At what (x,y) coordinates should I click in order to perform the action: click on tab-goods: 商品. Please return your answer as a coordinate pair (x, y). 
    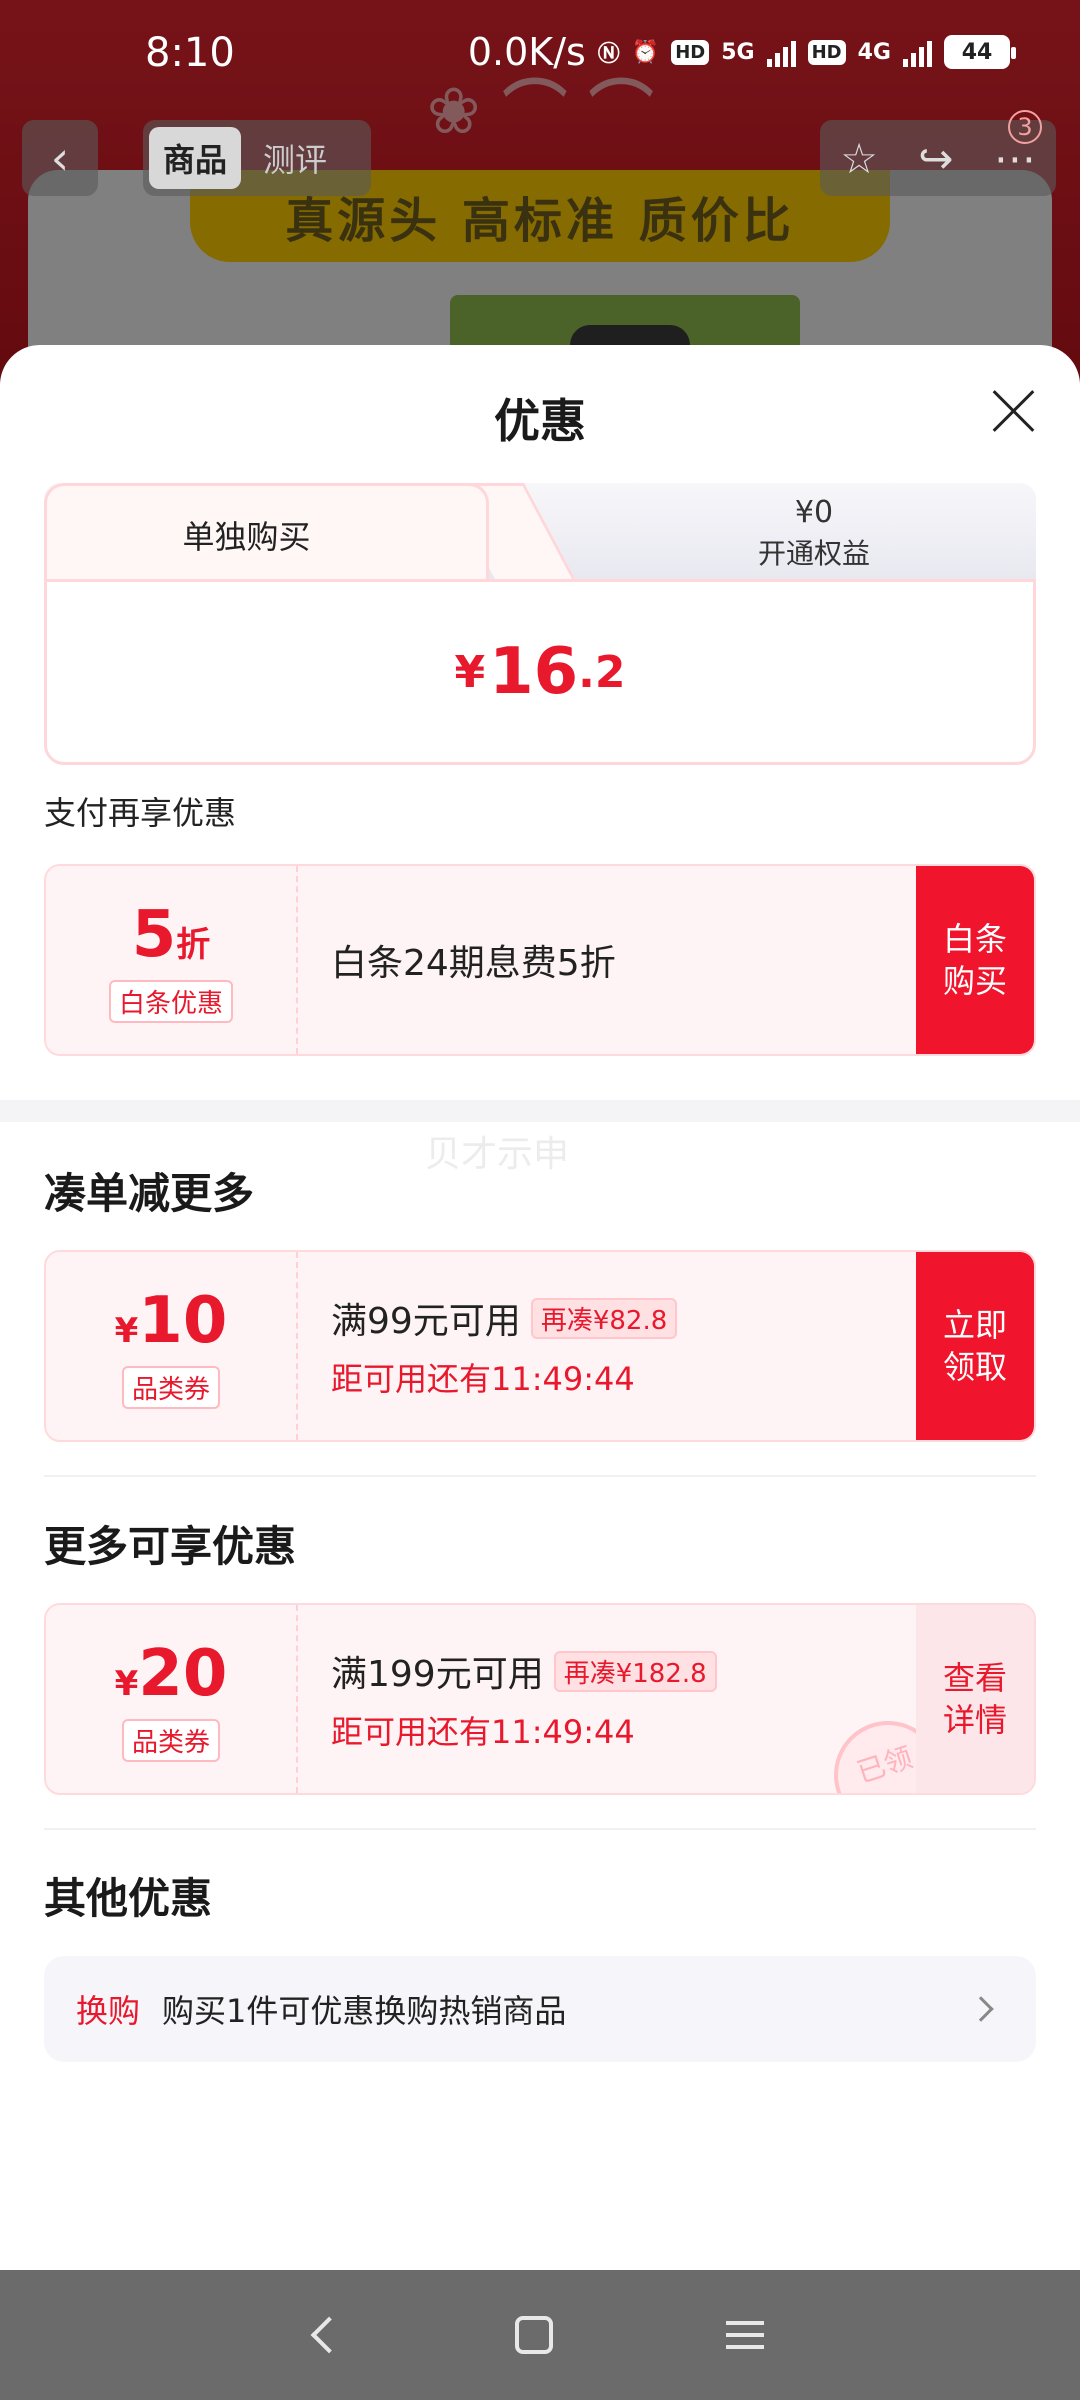
    Looking at the image, I should click on (195, 158).